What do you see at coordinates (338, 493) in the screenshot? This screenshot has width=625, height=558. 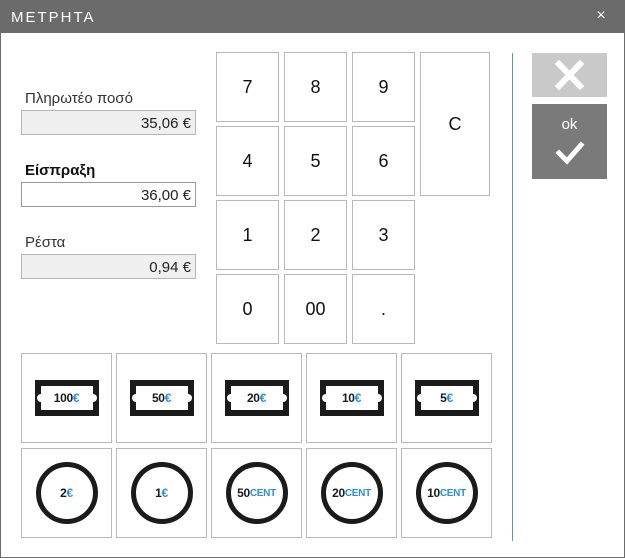 I see `coin-amount: 20` at bounding box center [338, 493].